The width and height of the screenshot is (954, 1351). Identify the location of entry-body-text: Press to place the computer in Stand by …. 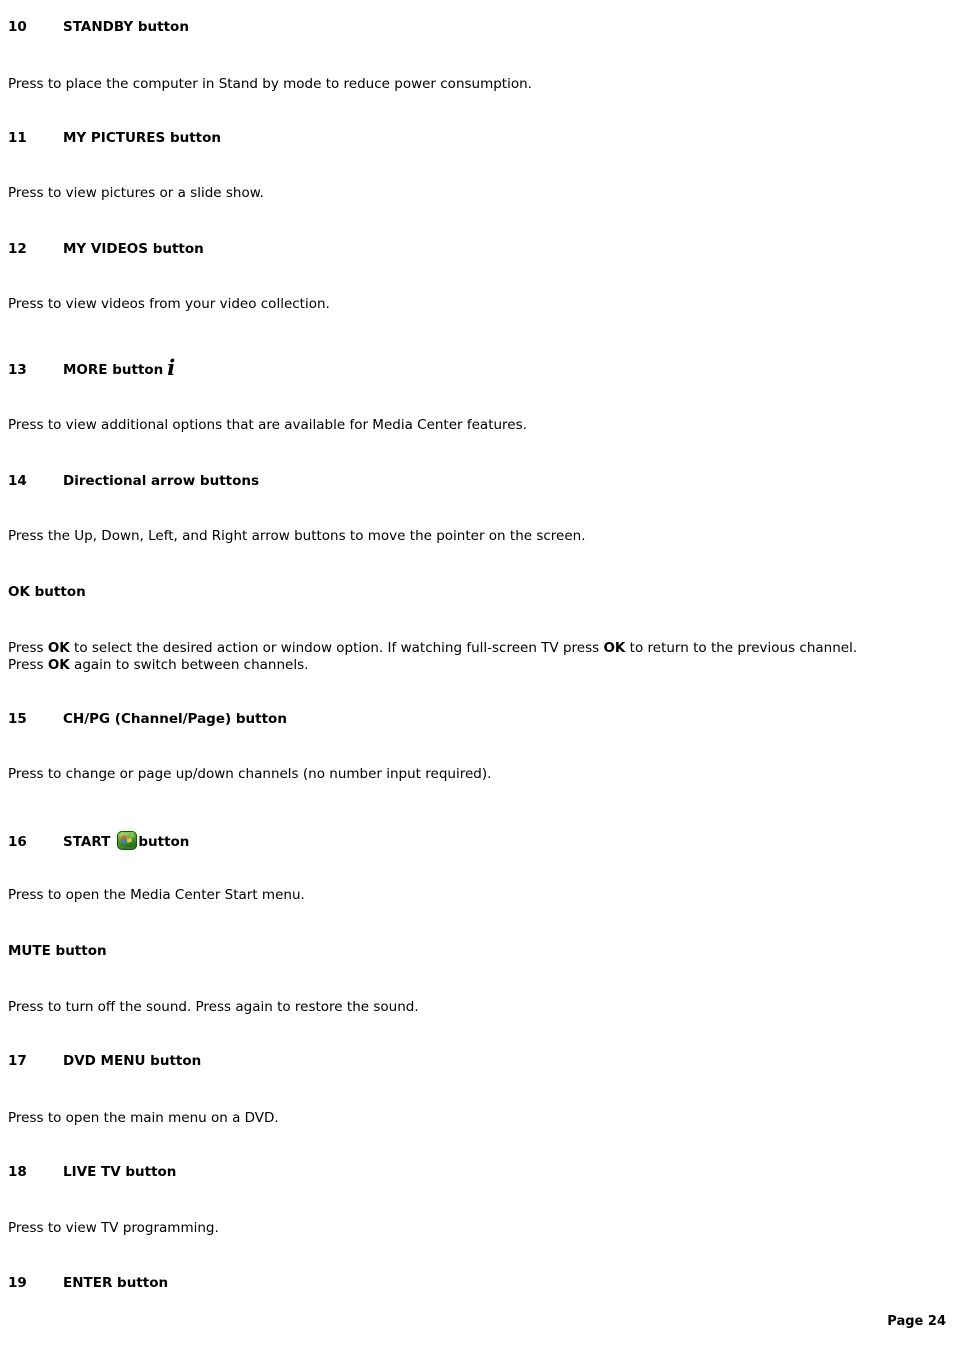
(270, 84).